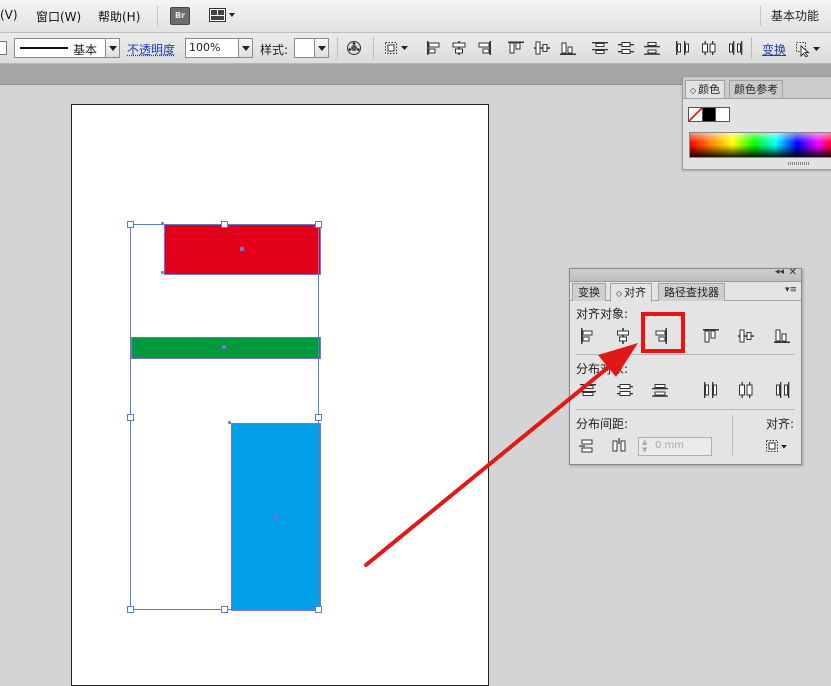 This screenshot has width=831, height=686. I want to click on align-top-icon, so click(516, 48).